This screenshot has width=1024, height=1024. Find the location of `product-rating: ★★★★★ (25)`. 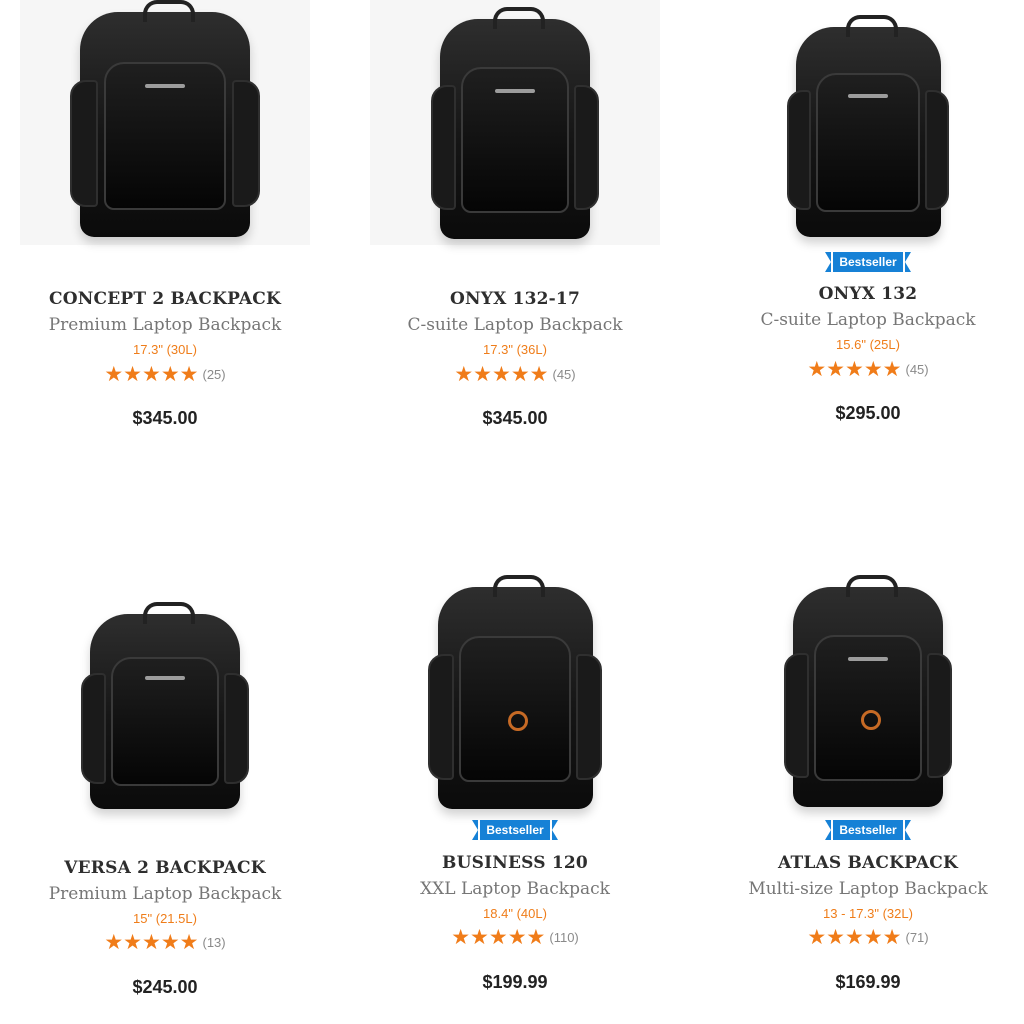

product-rating: ★★★★★ (25) is located at coordinates (165, 374).